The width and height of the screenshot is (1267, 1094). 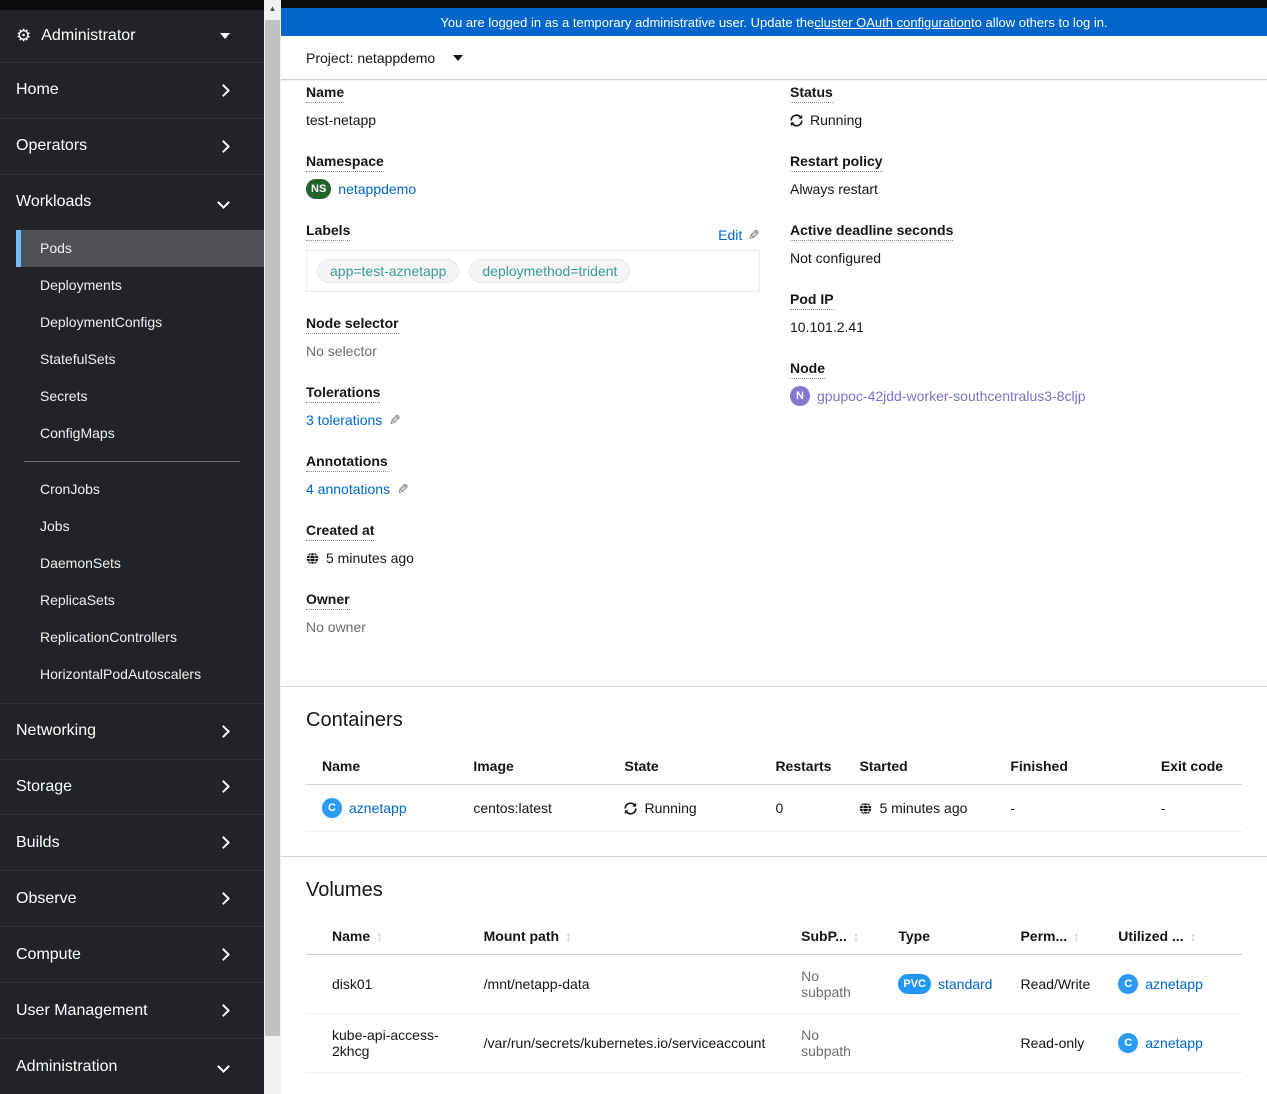 I want to click on caret-down-icon, so click(x=225, y=35).